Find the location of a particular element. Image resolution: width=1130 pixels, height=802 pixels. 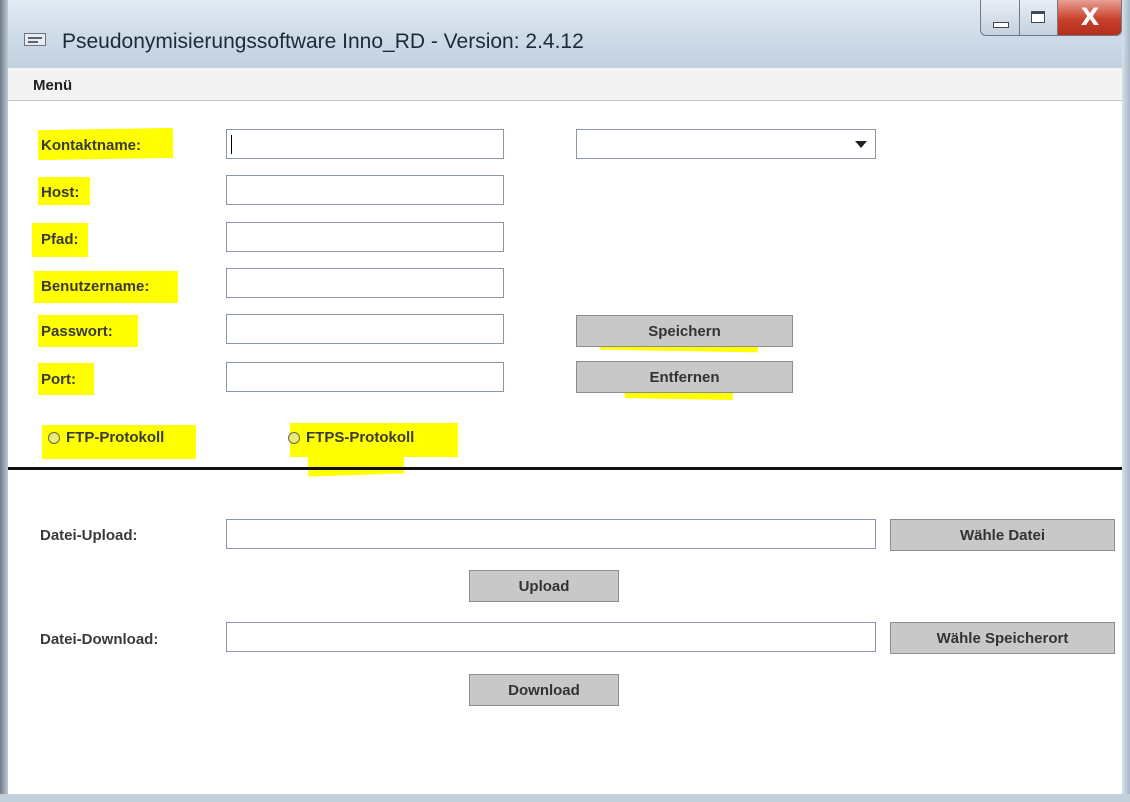

close-icon: X is located at coordinates (1090, 17).